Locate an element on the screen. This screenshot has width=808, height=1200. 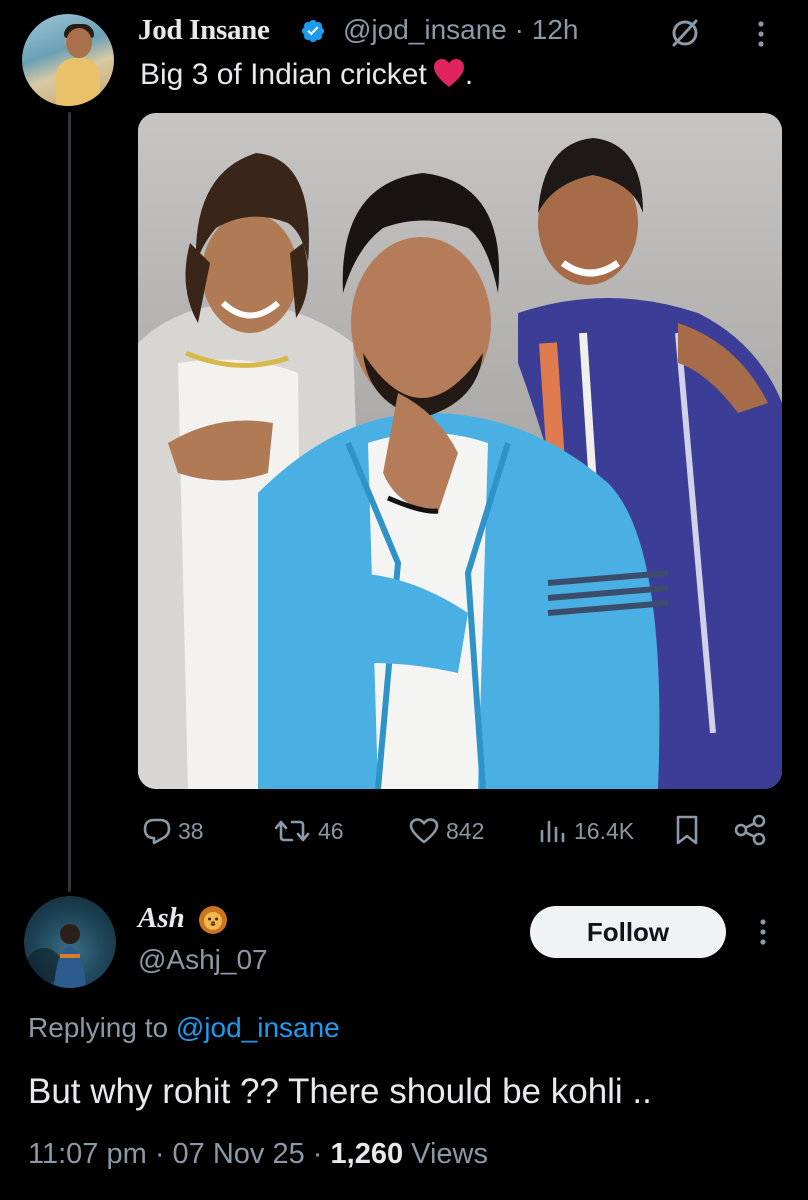
follow-button: Follow is located at coordinates (628, 932).